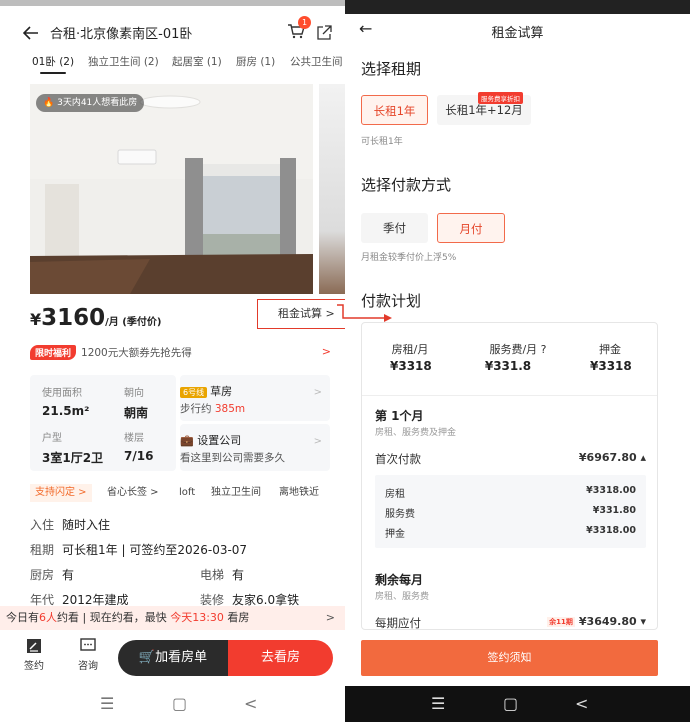  What do you see at coordinates (172, 32) in the screenshot?
I see `listing-header: 合租·北京像素南区-01卧 1` at bounding box center [172, 32].